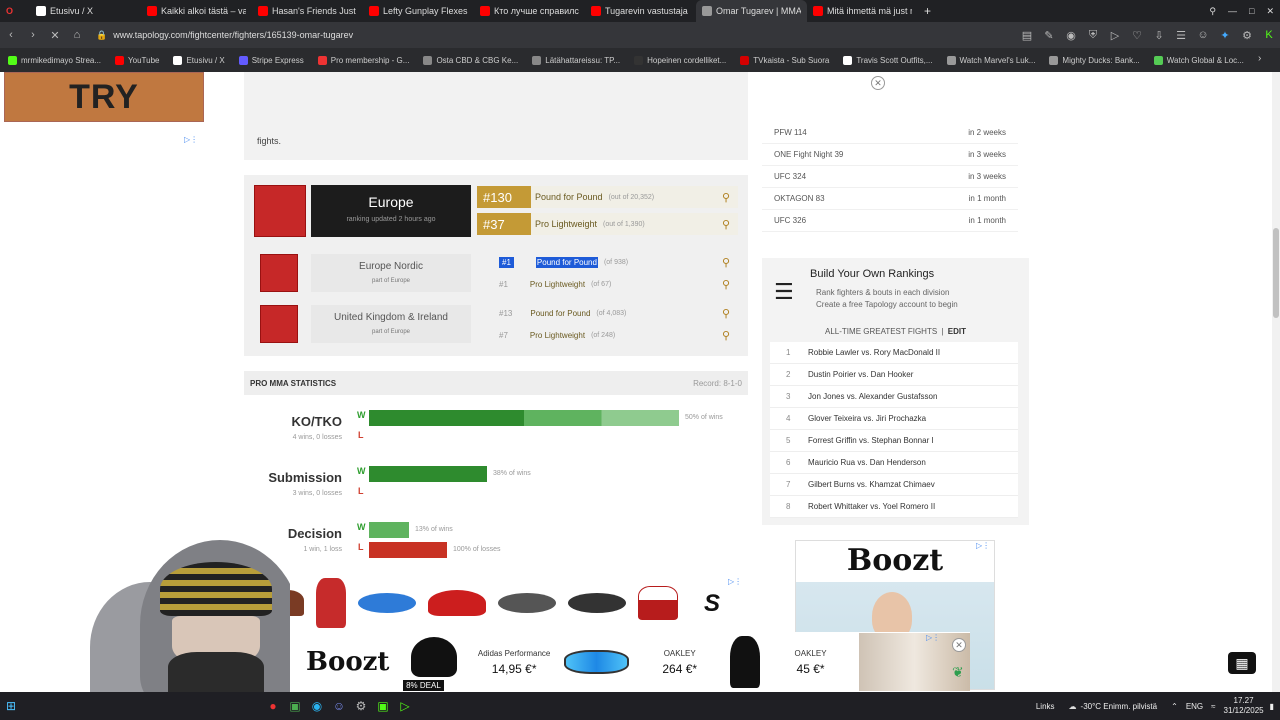  What do you see at coordinates (894, 485) in the screenshot?
I see `greatest-fight-item: 7 Gilbert Burns vs. Khamzat Chimaev` at bounding box center [894, 485].